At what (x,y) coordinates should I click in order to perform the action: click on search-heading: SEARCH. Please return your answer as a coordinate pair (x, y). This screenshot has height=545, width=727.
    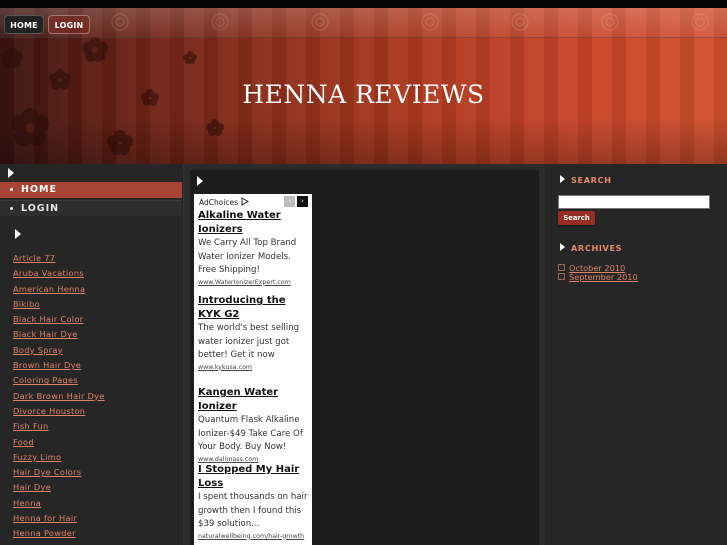
    Looking at the image, I should click on (591, 180).